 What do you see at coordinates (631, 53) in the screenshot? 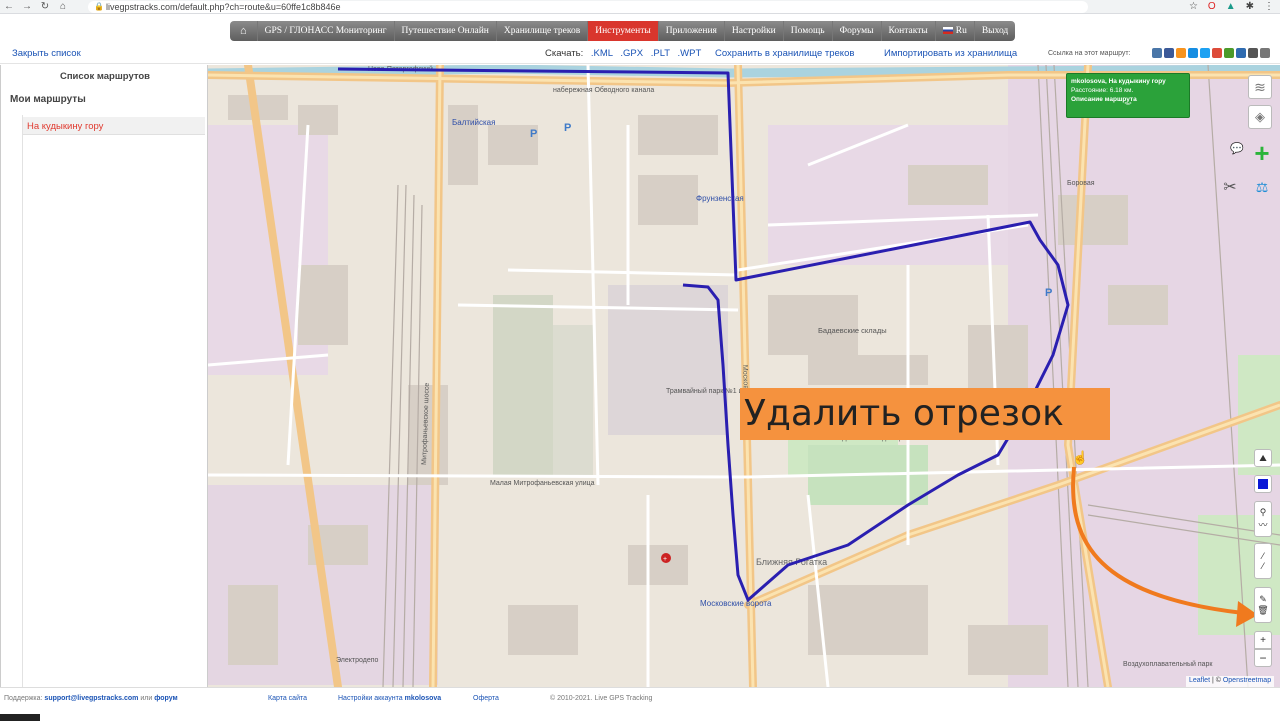
I see `download-gpx: .GPX` at bounding box center [631, 53].